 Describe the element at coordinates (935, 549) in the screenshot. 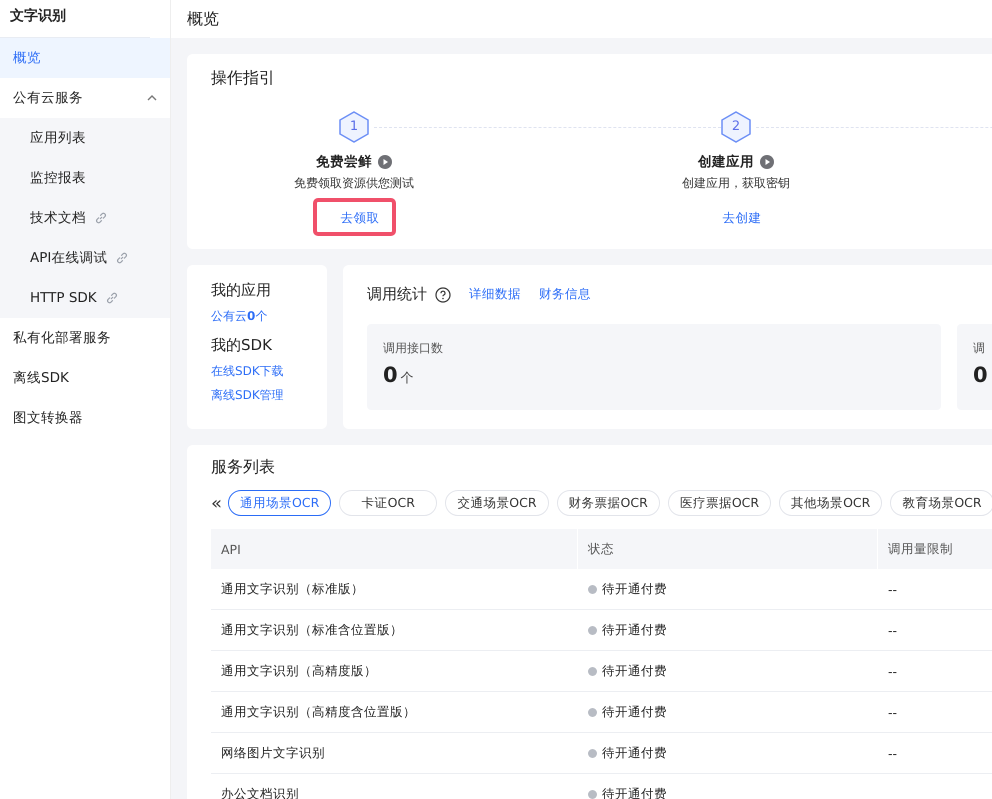

I see `column-header: 调用量限制` at that location.